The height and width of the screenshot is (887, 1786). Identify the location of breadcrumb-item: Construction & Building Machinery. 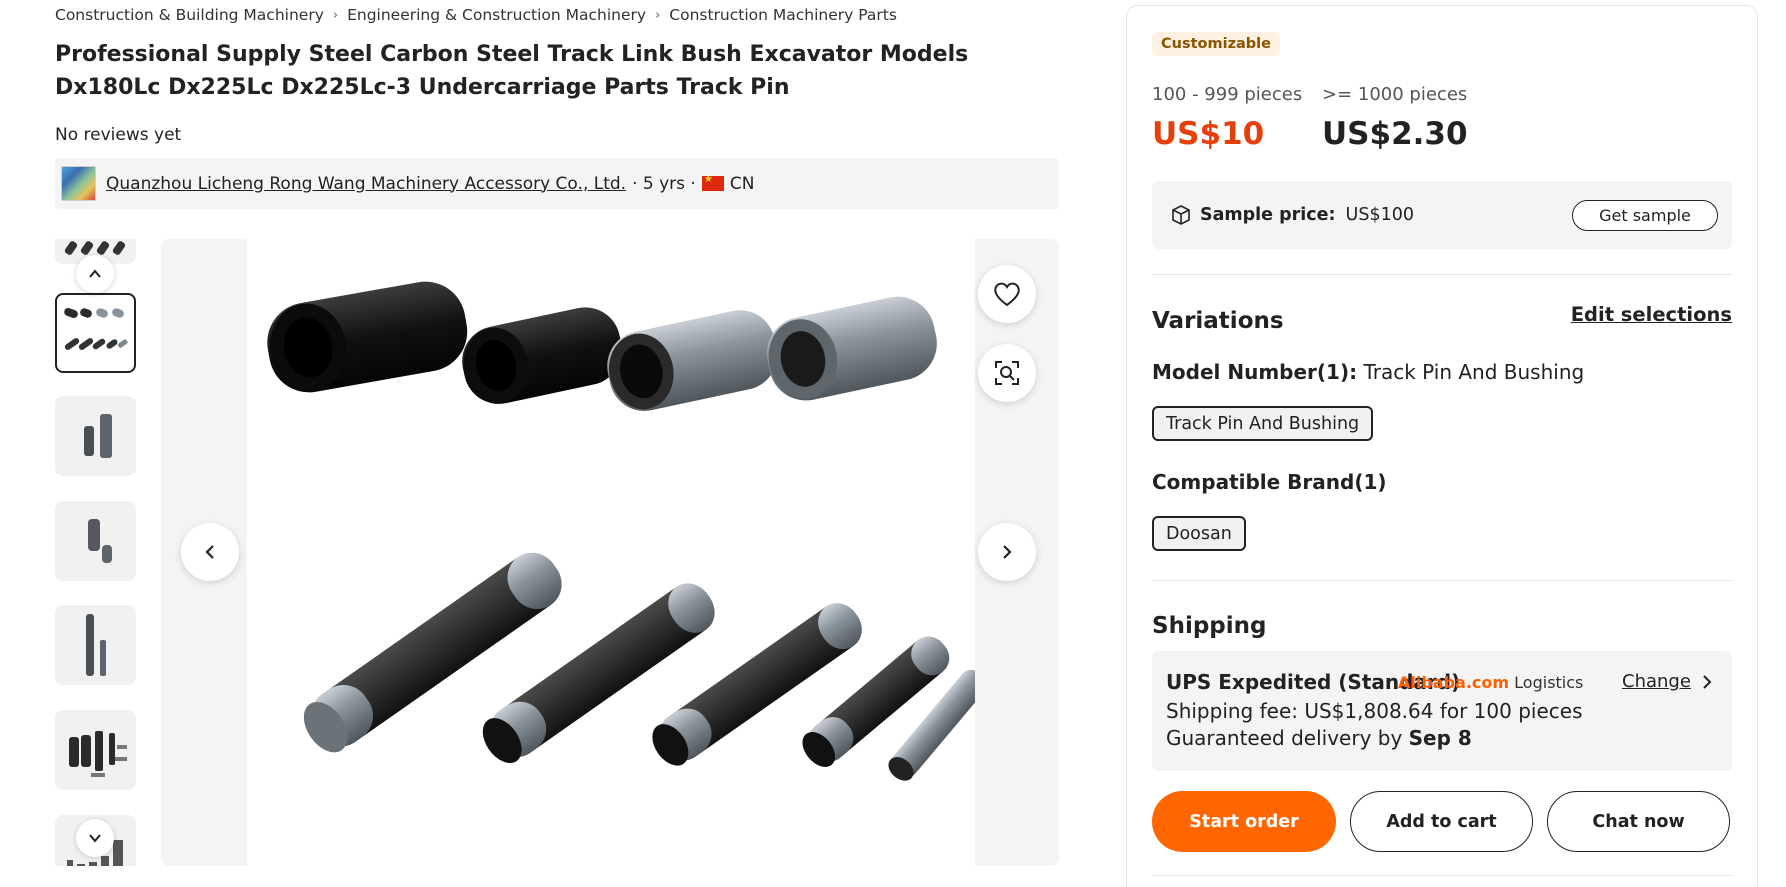
(189, 15).